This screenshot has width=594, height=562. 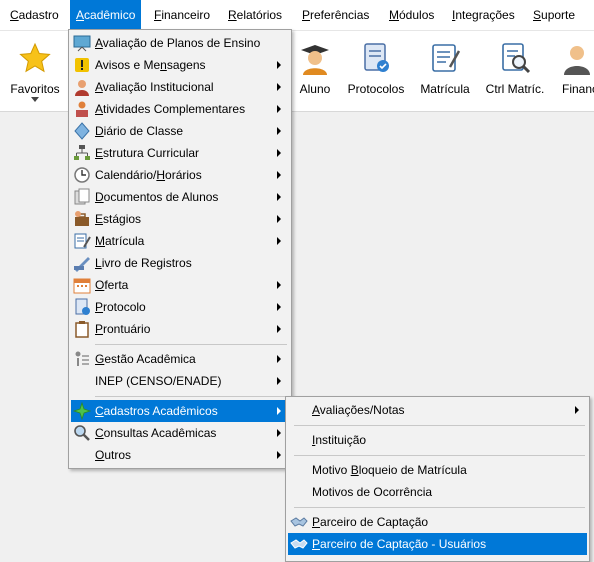 I want to click on favoritos-label: Favoritos, so click(x=35, y=89).